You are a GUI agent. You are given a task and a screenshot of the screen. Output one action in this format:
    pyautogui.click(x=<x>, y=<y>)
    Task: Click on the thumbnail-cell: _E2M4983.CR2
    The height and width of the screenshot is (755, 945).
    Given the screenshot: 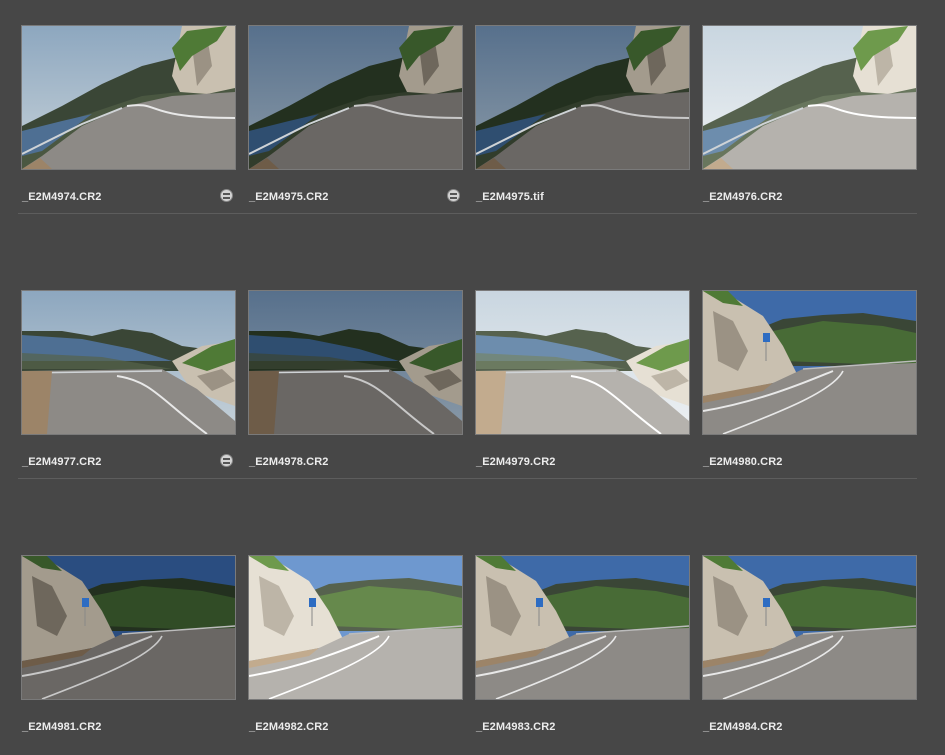 What is the action you would take?
    pyautogui.click(x=582, y=655)
    